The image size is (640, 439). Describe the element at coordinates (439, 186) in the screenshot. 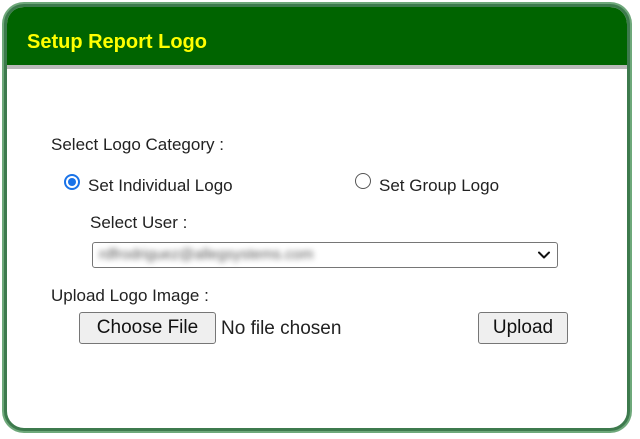

I see `radio-group-logo-label: Set Group Logo` at that location.